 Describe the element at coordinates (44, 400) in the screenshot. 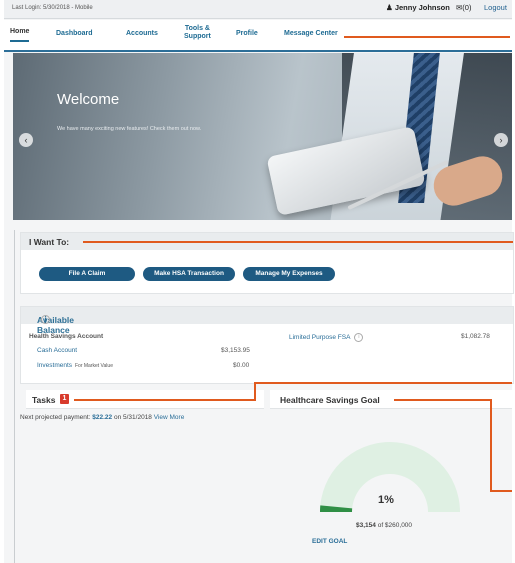

I see `tasks-heading: Tasks` at that location.